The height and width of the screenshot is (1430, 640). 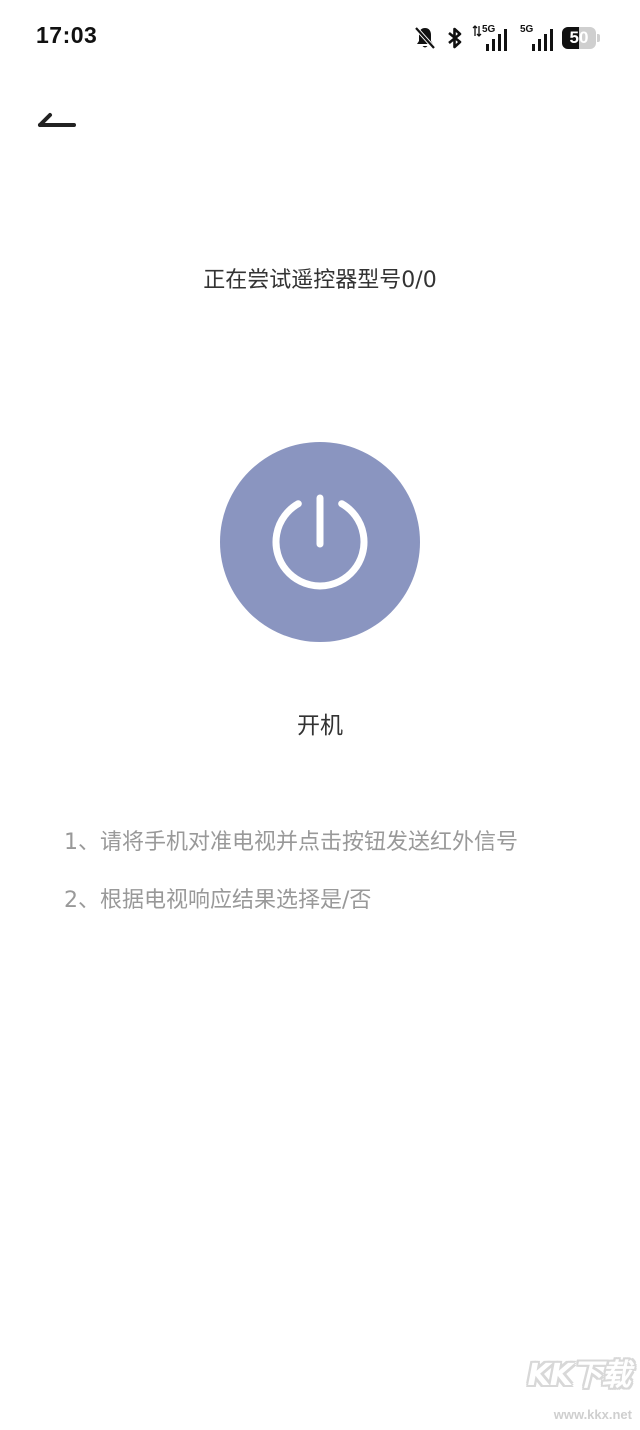 I want to click on watermark-logo: KK下载, so click(x=579, y=1375).